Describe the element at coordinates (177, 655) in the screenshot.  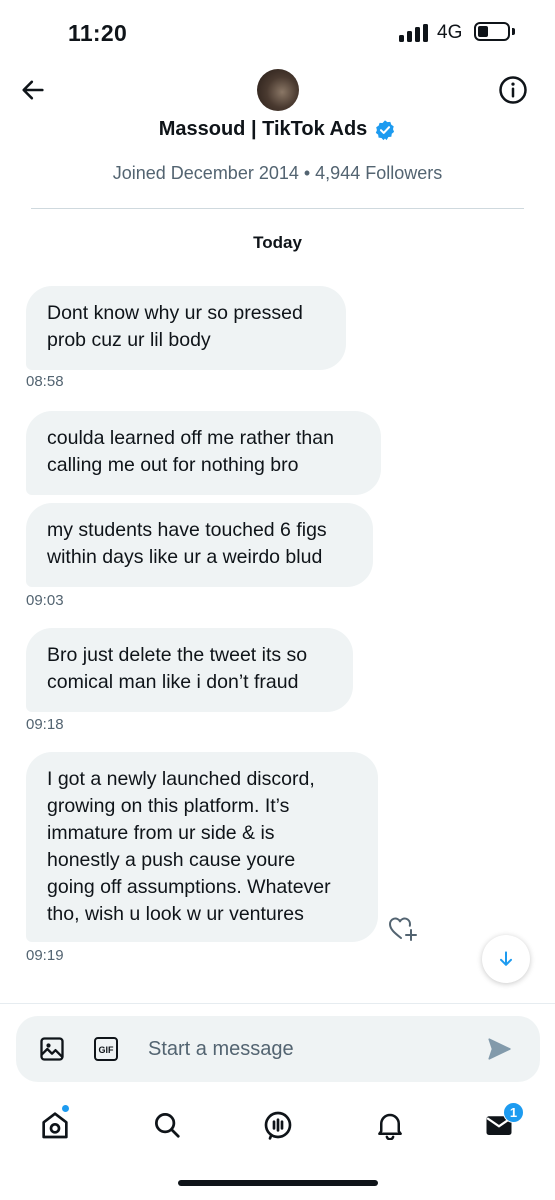
I see `message-line: Bro just delete the tweet its so` at that location.